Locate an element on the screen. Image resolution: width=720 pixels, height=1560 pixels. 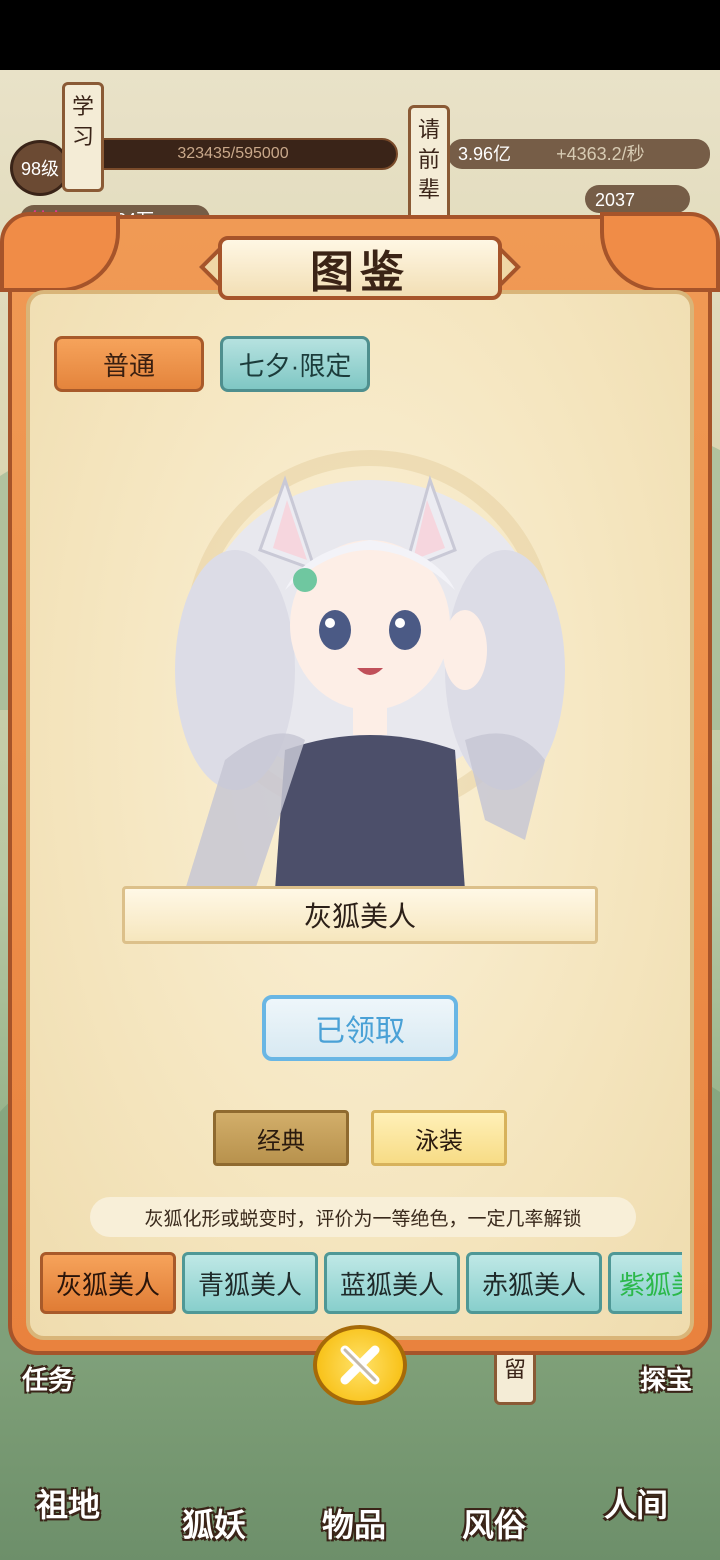
character-tab-label: 赤狐美人 is located at coordinates (533, 1284).